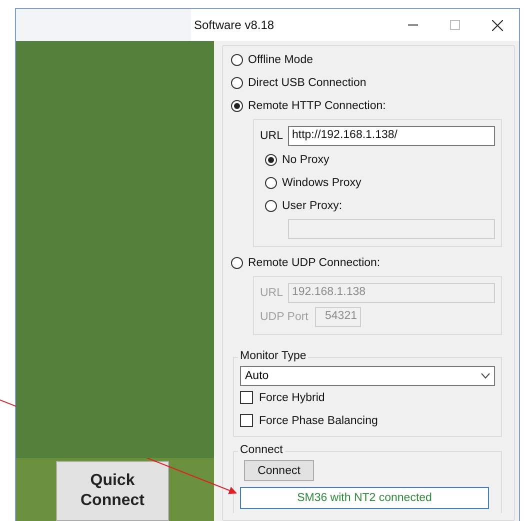 This screenshot has width=526, height=521. What do you see at coordinates (306, 160) in the screenshot?
I see `radio-label: No Proxy` at bounding box center [306, 160].